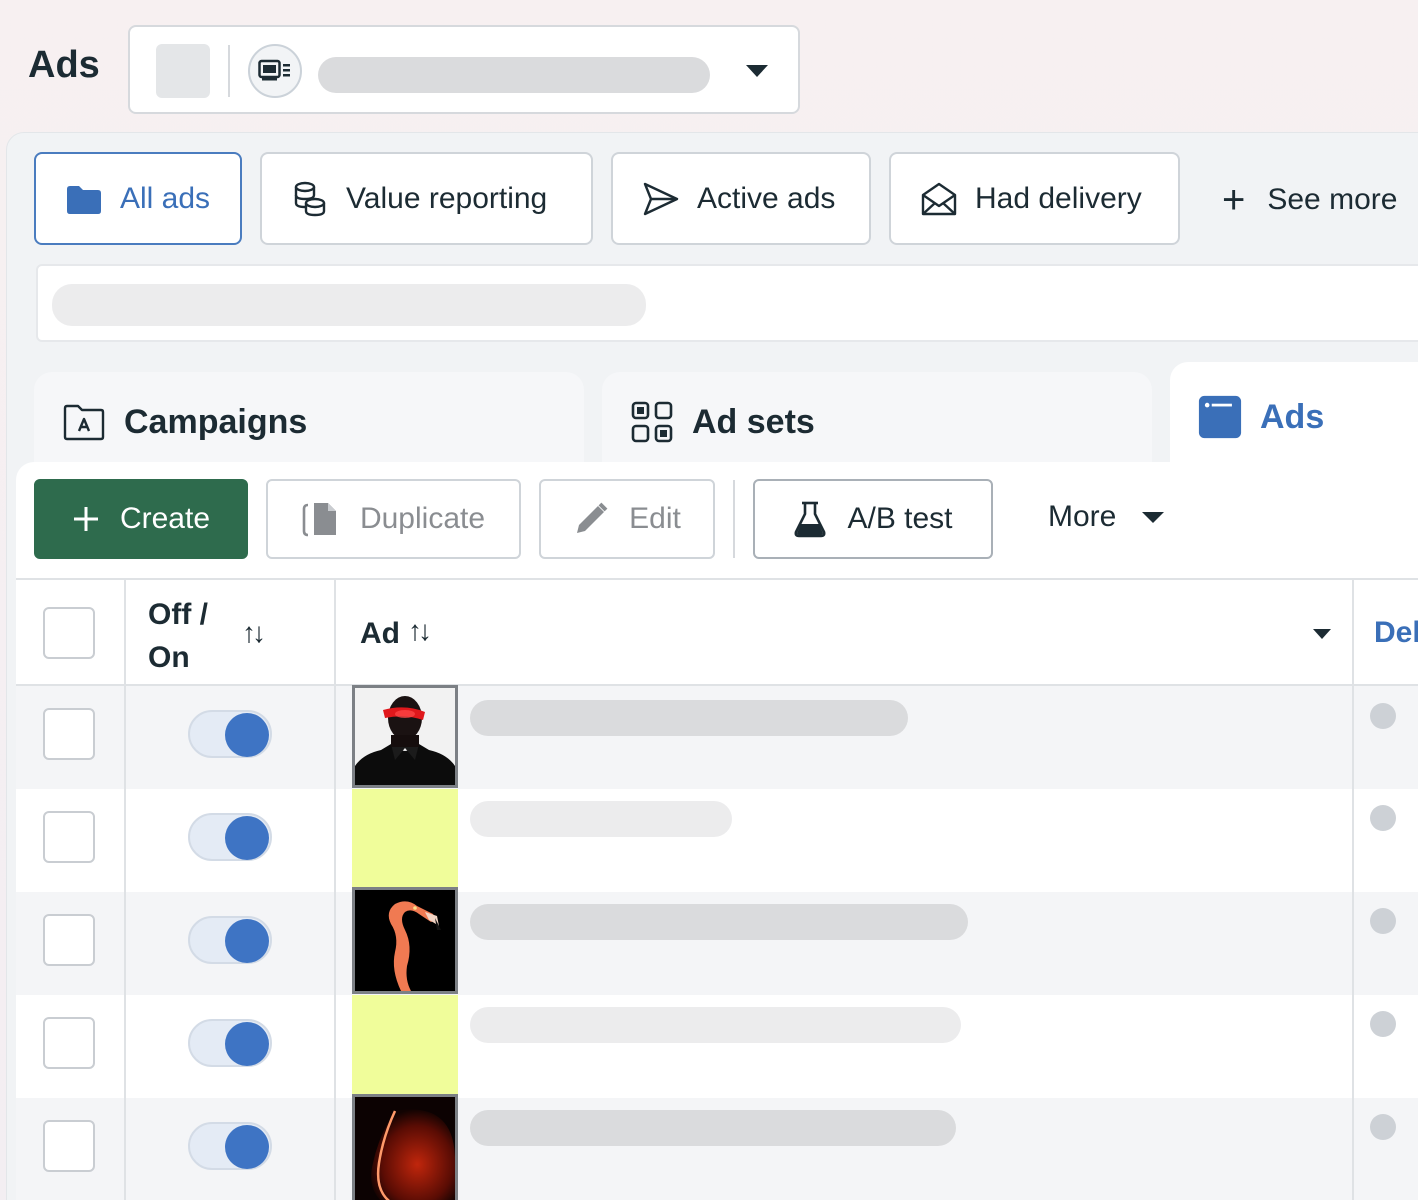 The image size is (1418, 1200). Describe the element at coordinates (216, 421) in the screenshot. I see `tab-label: Campaigns` at that location.